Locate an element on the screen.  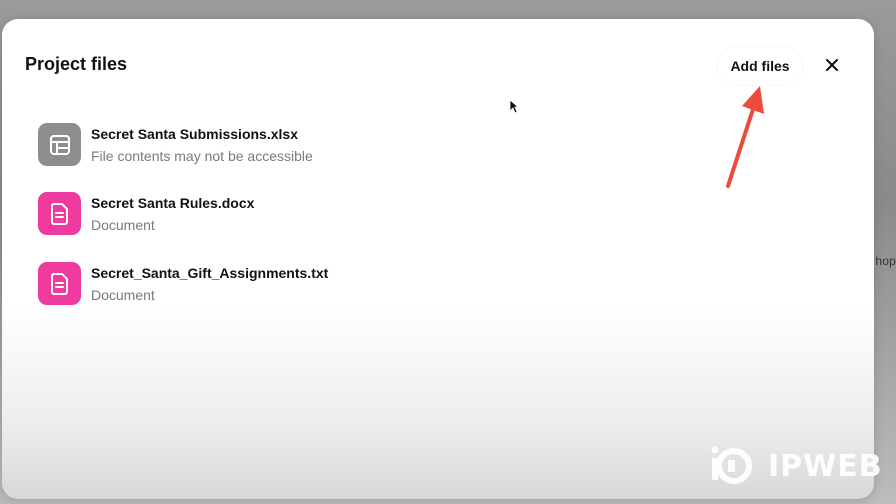
file-name: Secret_Santa_Gift_Assignments.txt is located at coordinates (210, 273).